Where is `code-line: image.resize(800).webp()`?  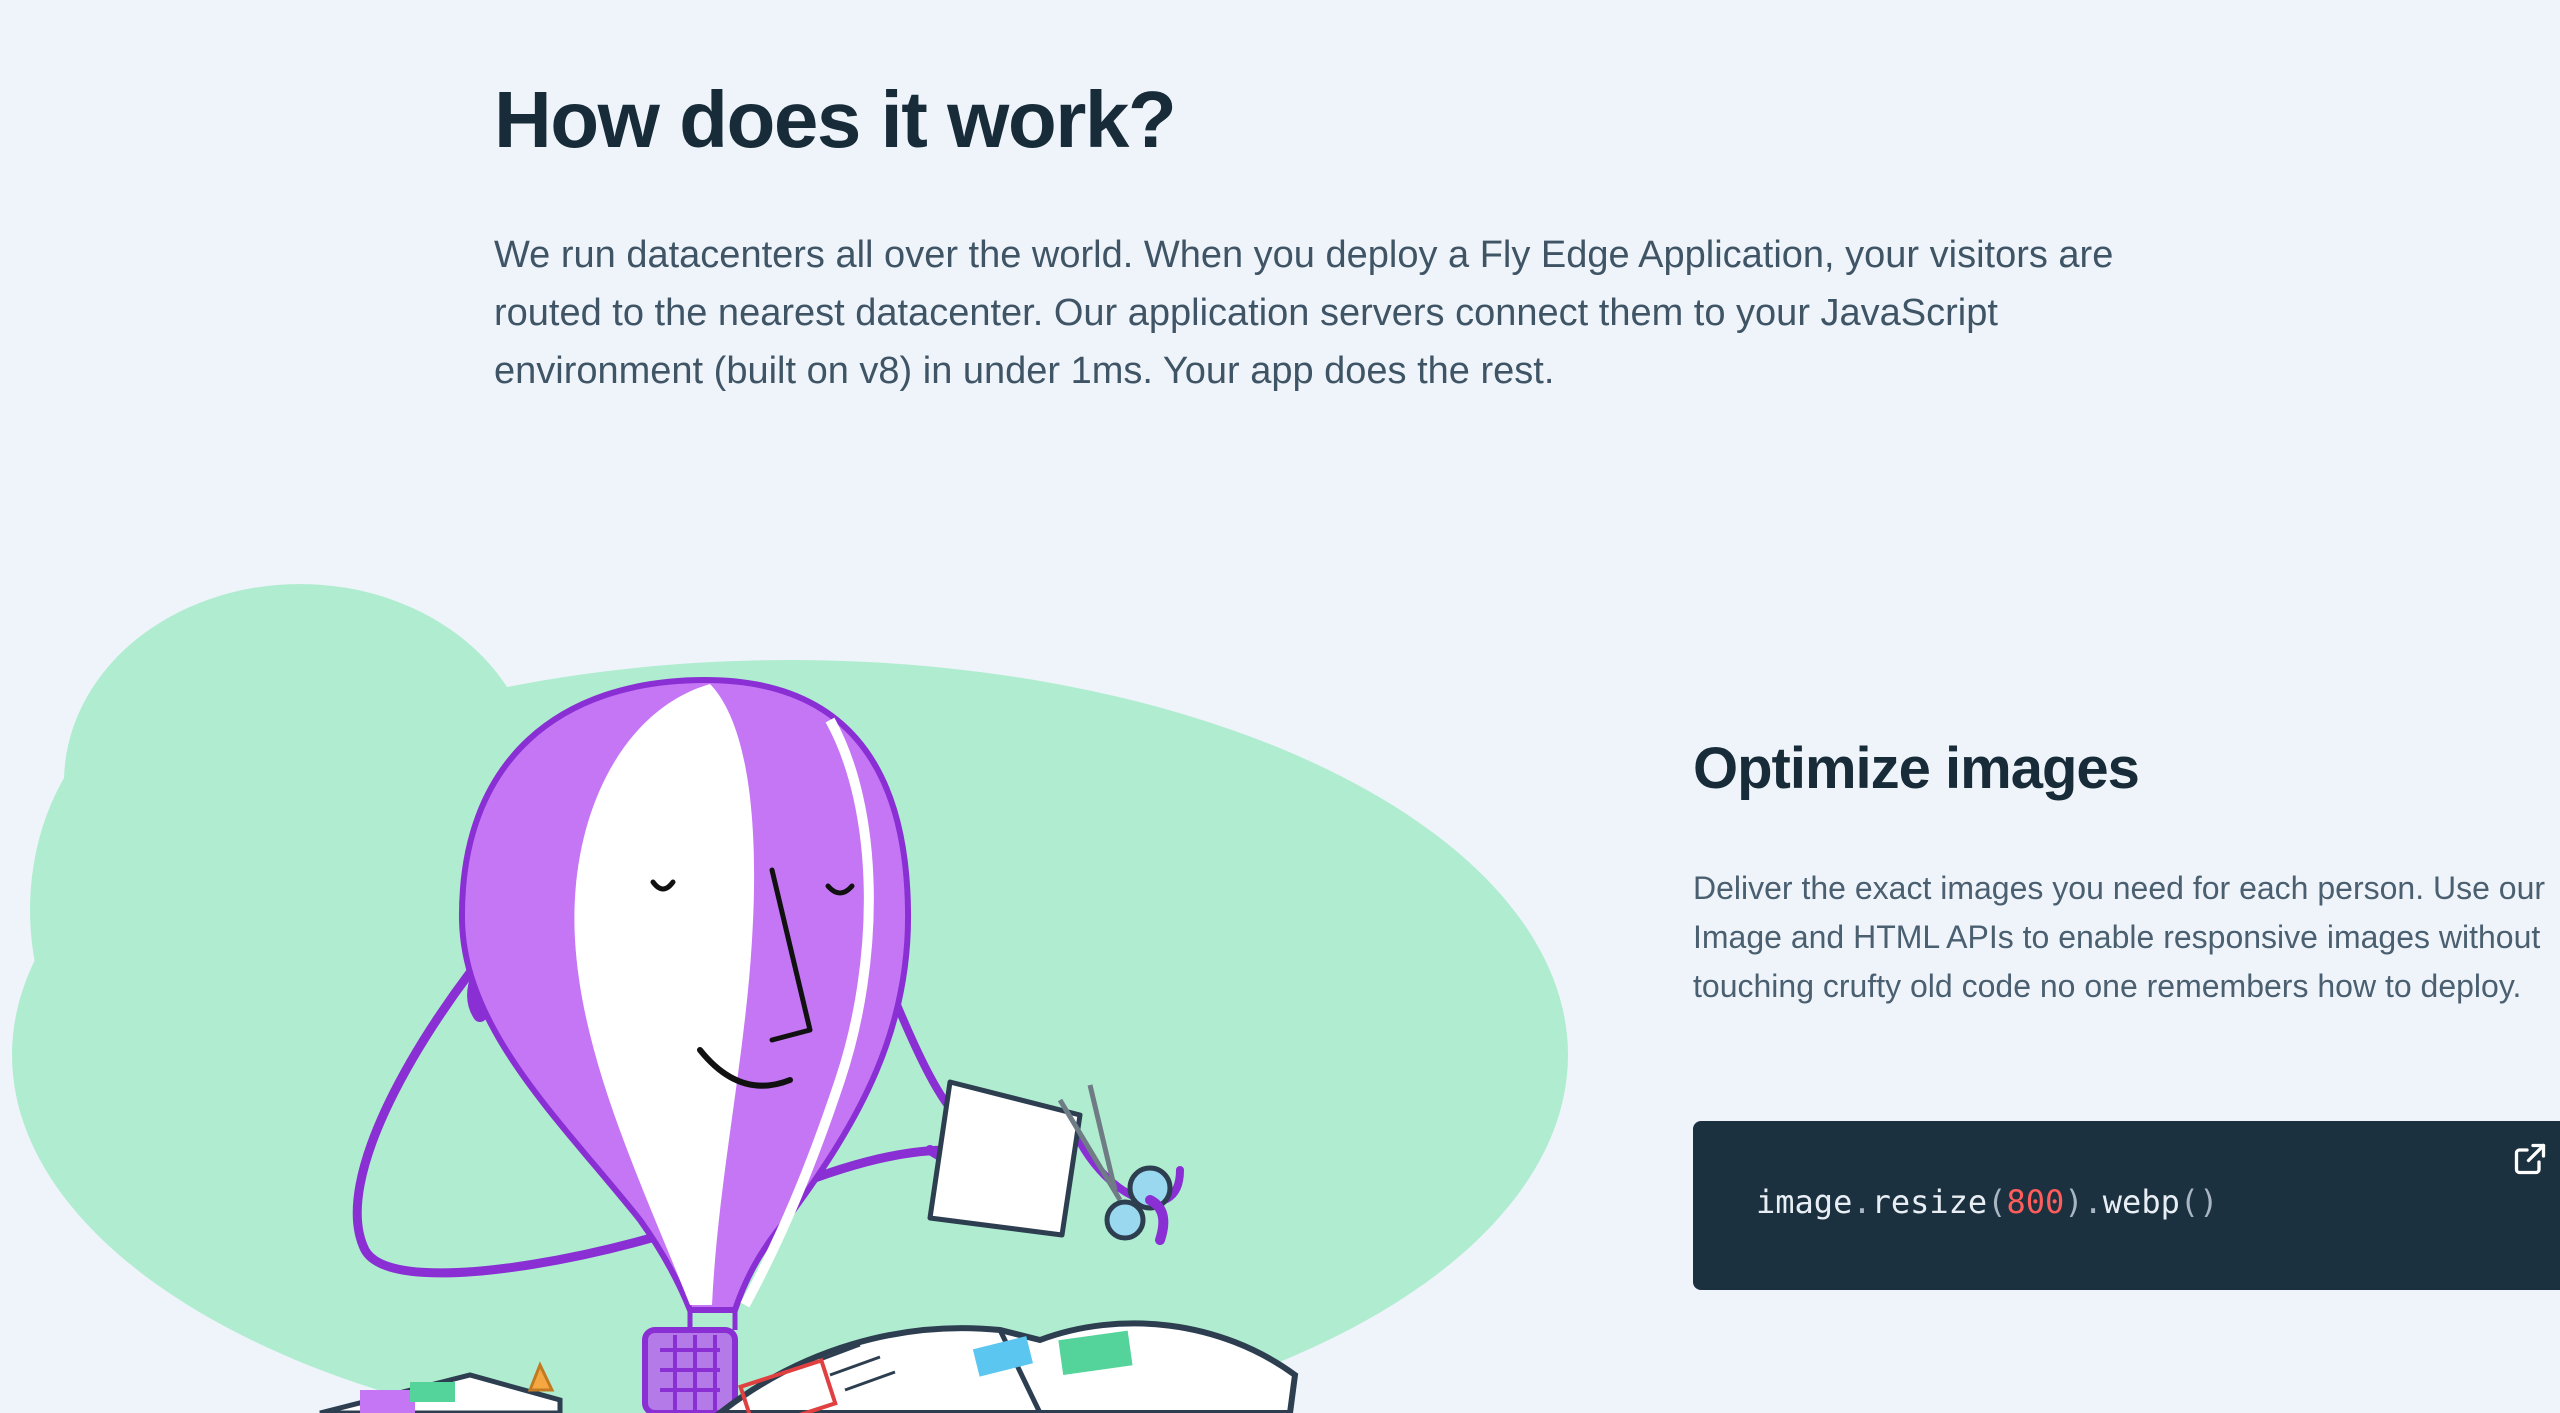 code-line: image.resize(800).webp() is located at coordinates (1987, 1202).